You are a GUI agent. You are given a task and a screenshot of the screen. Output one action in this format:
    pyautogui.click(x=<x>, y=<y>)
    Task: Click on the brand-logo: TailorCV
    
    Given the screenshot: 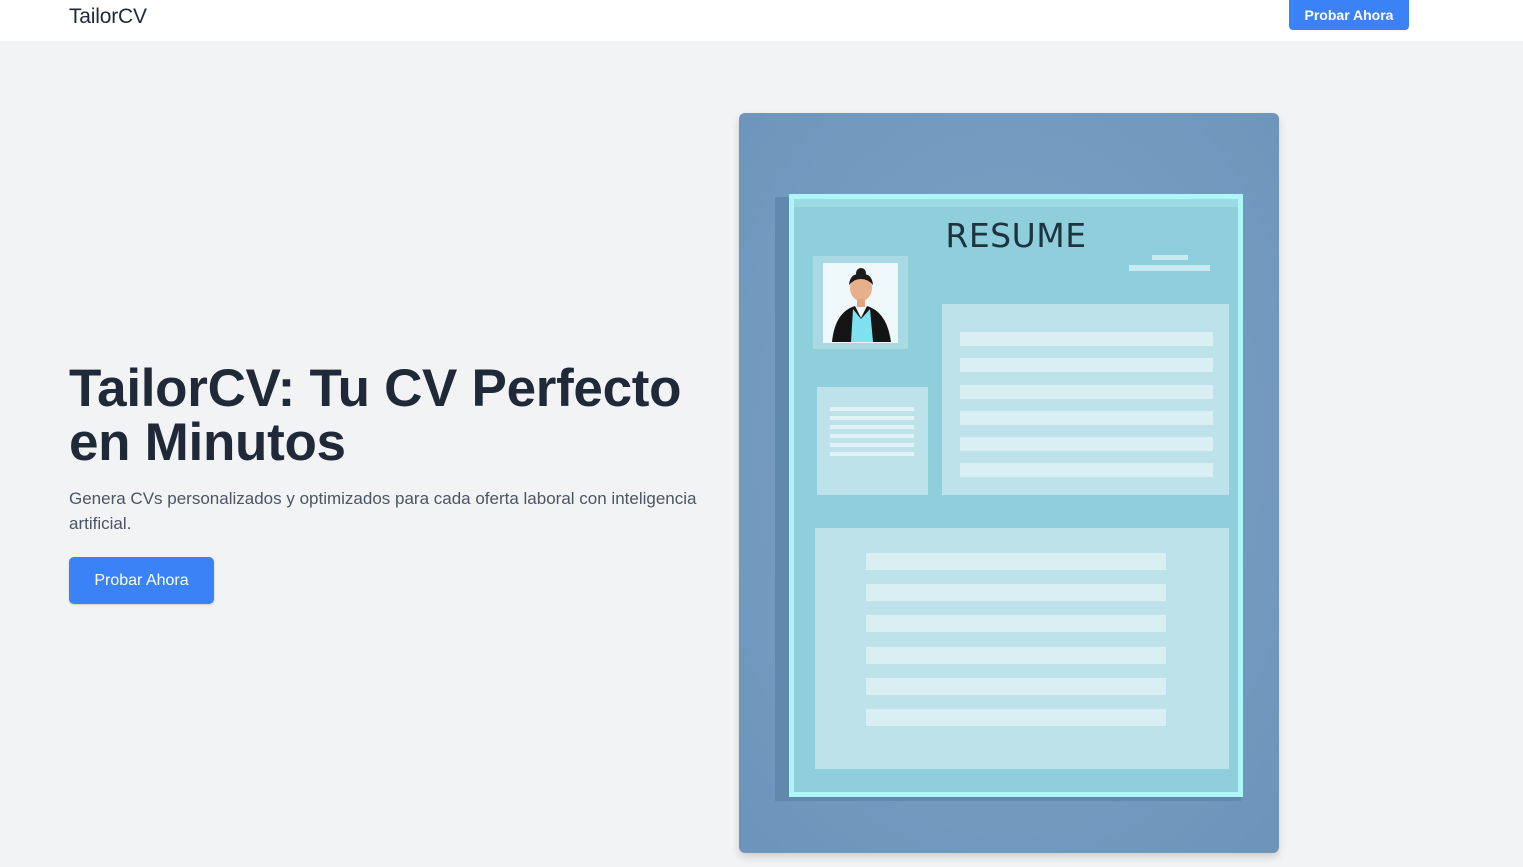 What is the action you would take?
    pyautogui.click(x=108, y=17)
    